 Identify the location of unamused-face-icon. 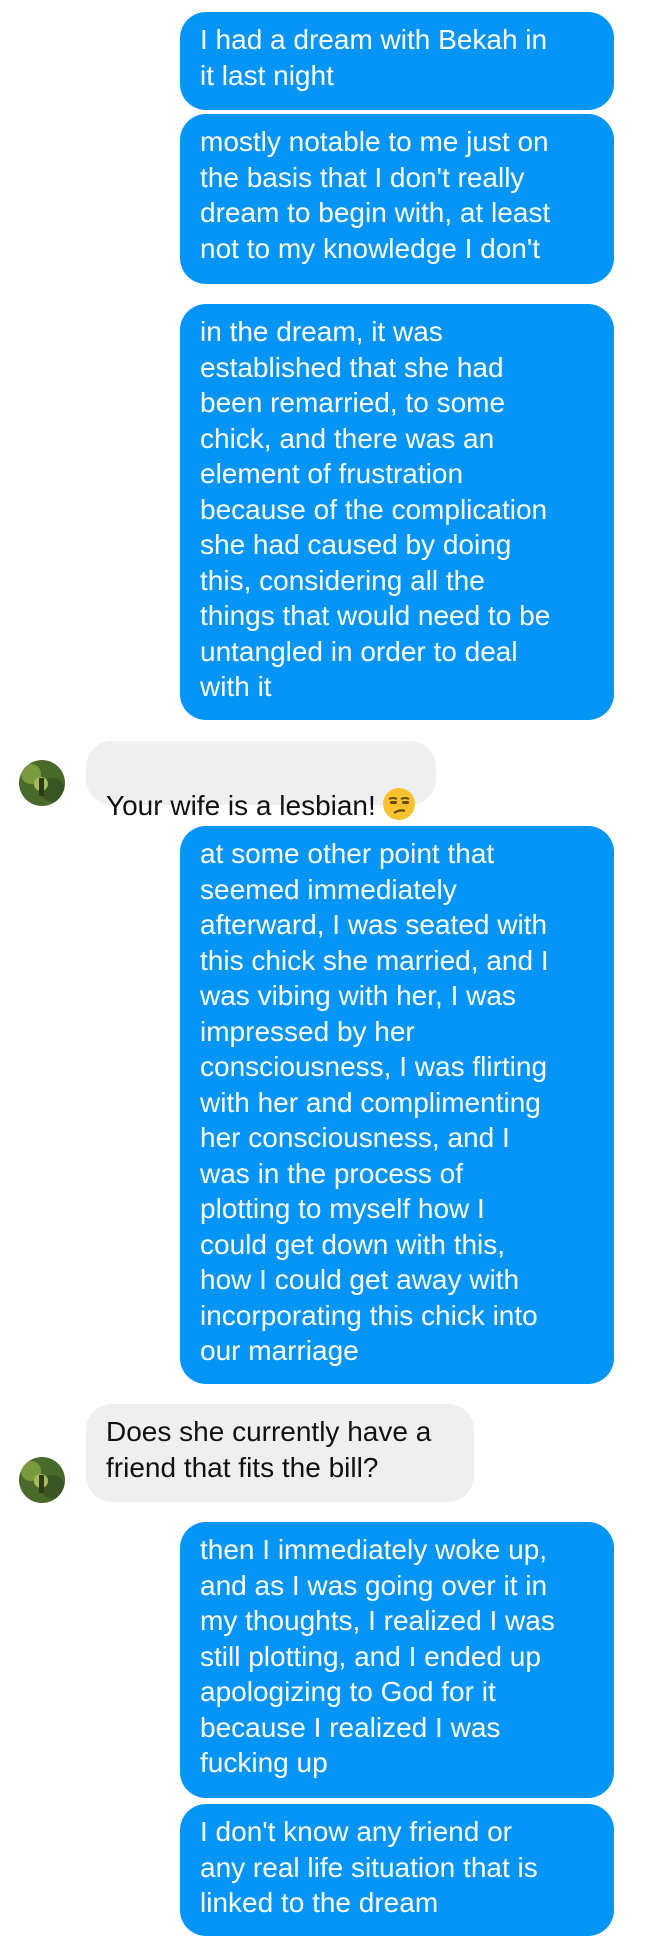
(399, 804).